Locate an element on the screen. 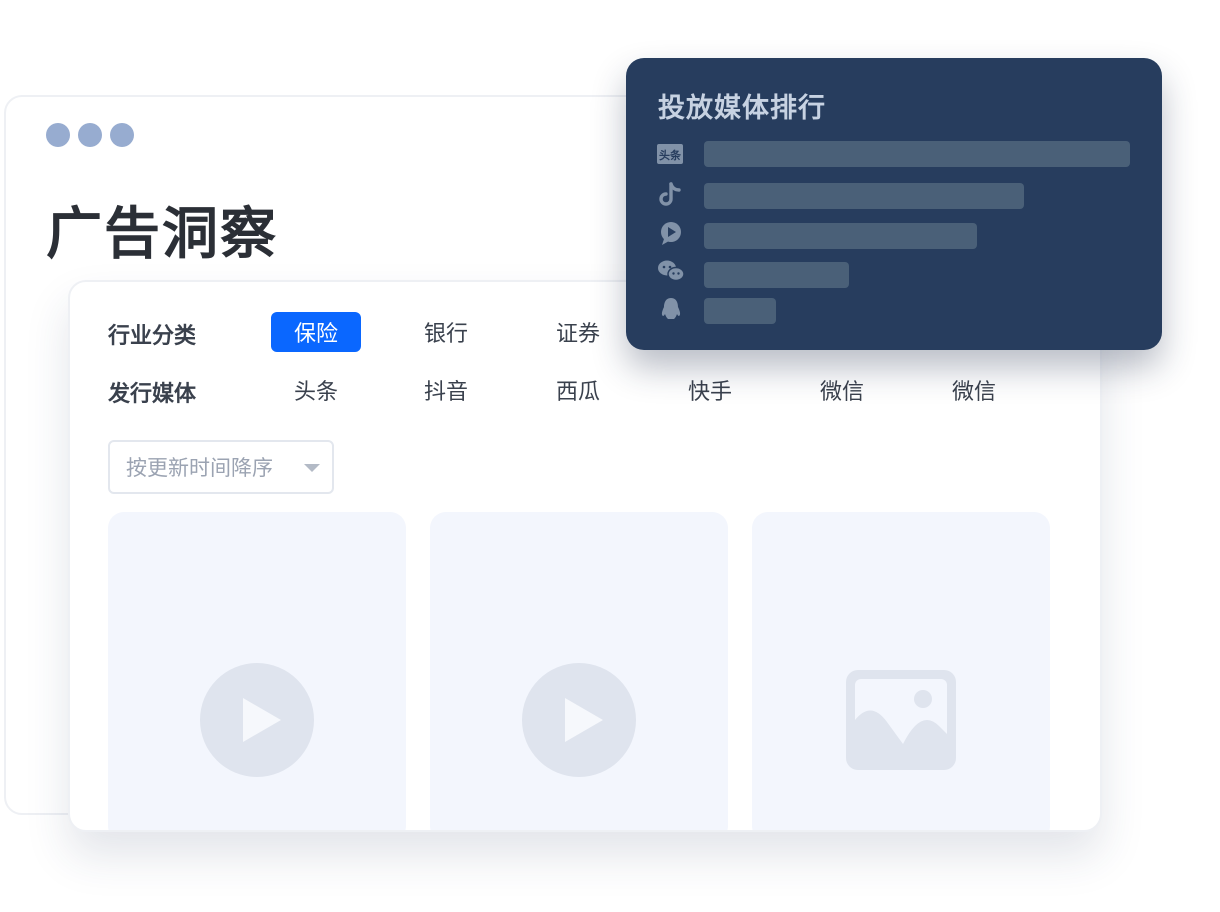 The height and width of the screenshot is (912, 1220). media-chip-toutiao: 头条 is located at coordinates (316, 390).